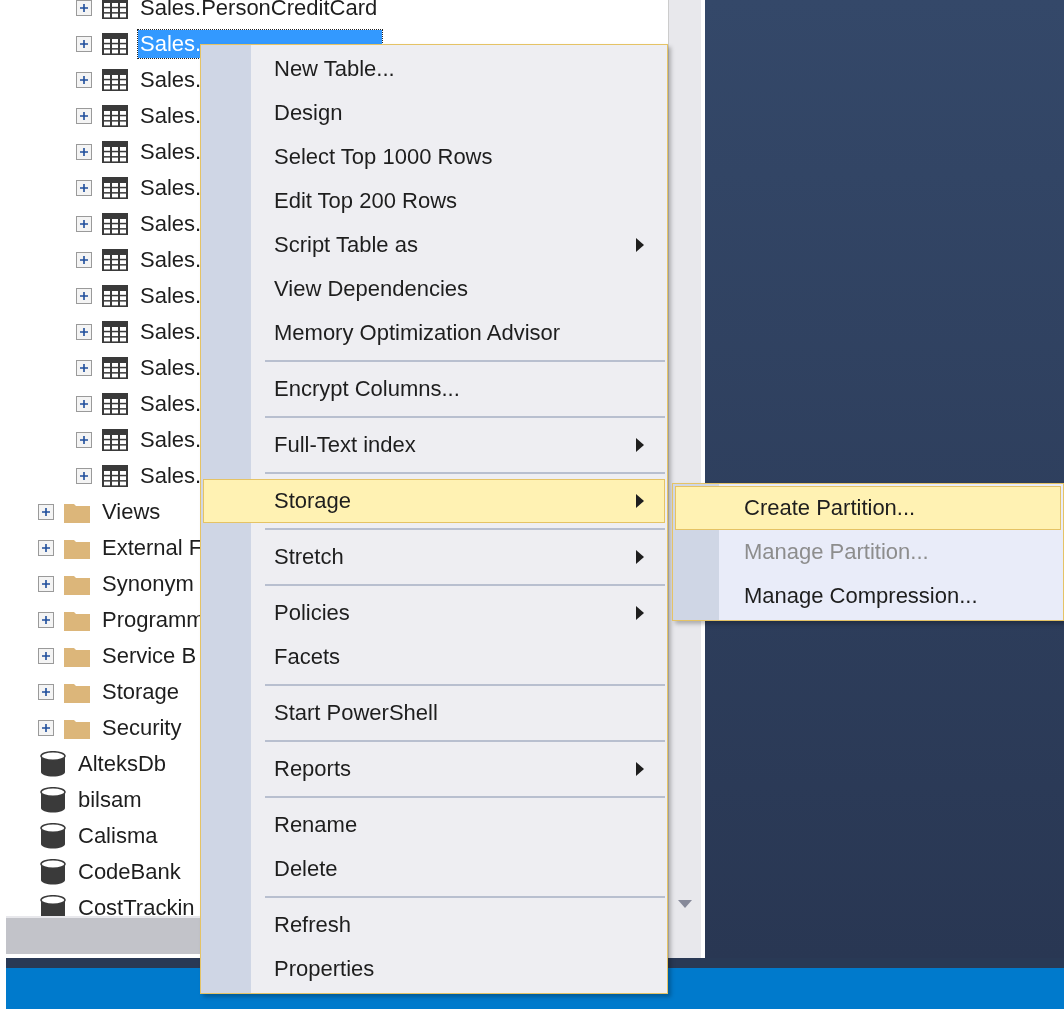 The image size is (1064, 1009). What do you see at coordinates (148, 584) in the screenshot?
I see `tree-node: Synonym` at bounding box center [148, 584].